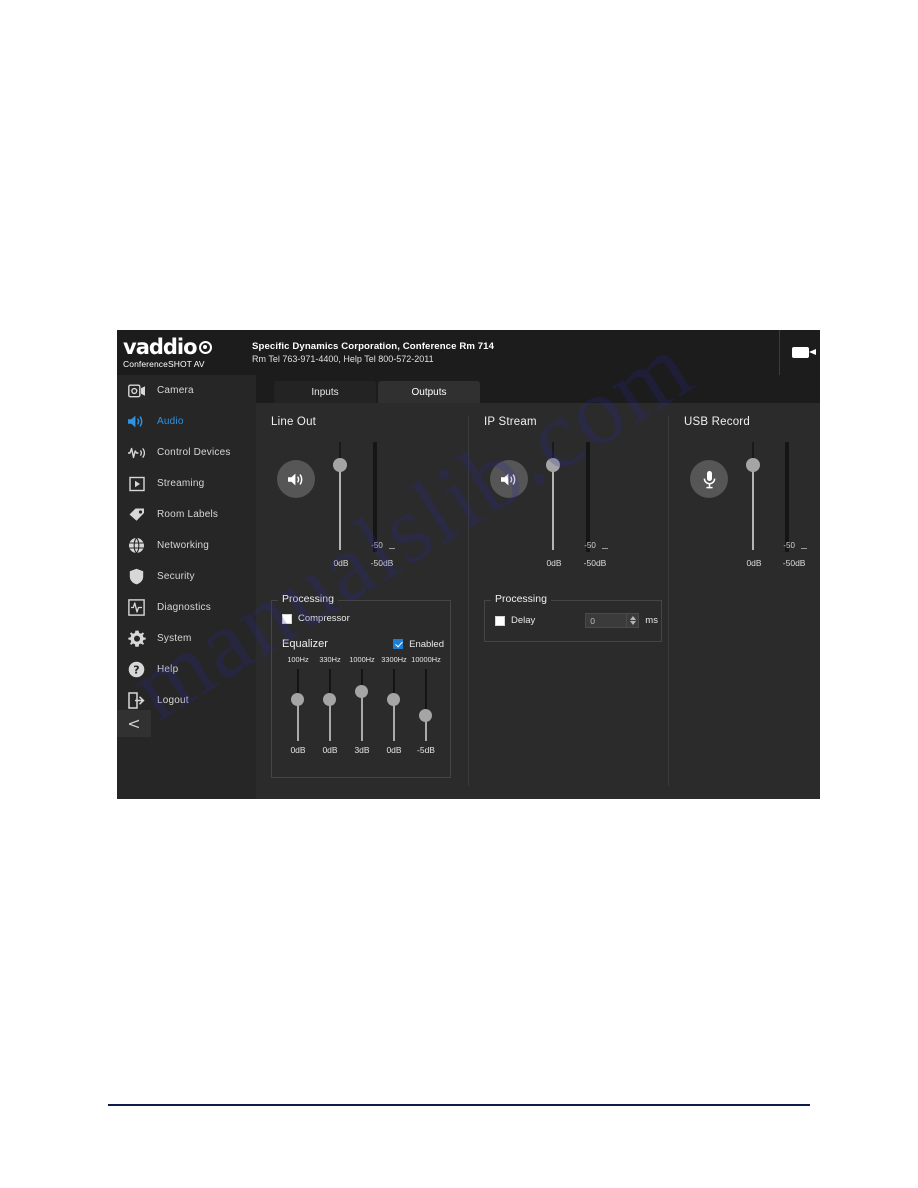 The height and width of the screenshot is (1188, 918). I want to click on line-out-volume-slider: 0dB, so click(341, 512).